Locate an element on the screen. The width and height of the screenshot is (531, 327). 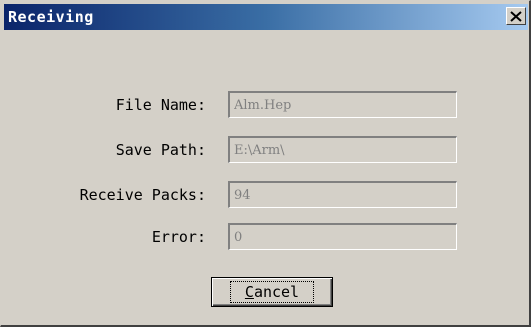
file-name-field is located at coordinates (342, 104).